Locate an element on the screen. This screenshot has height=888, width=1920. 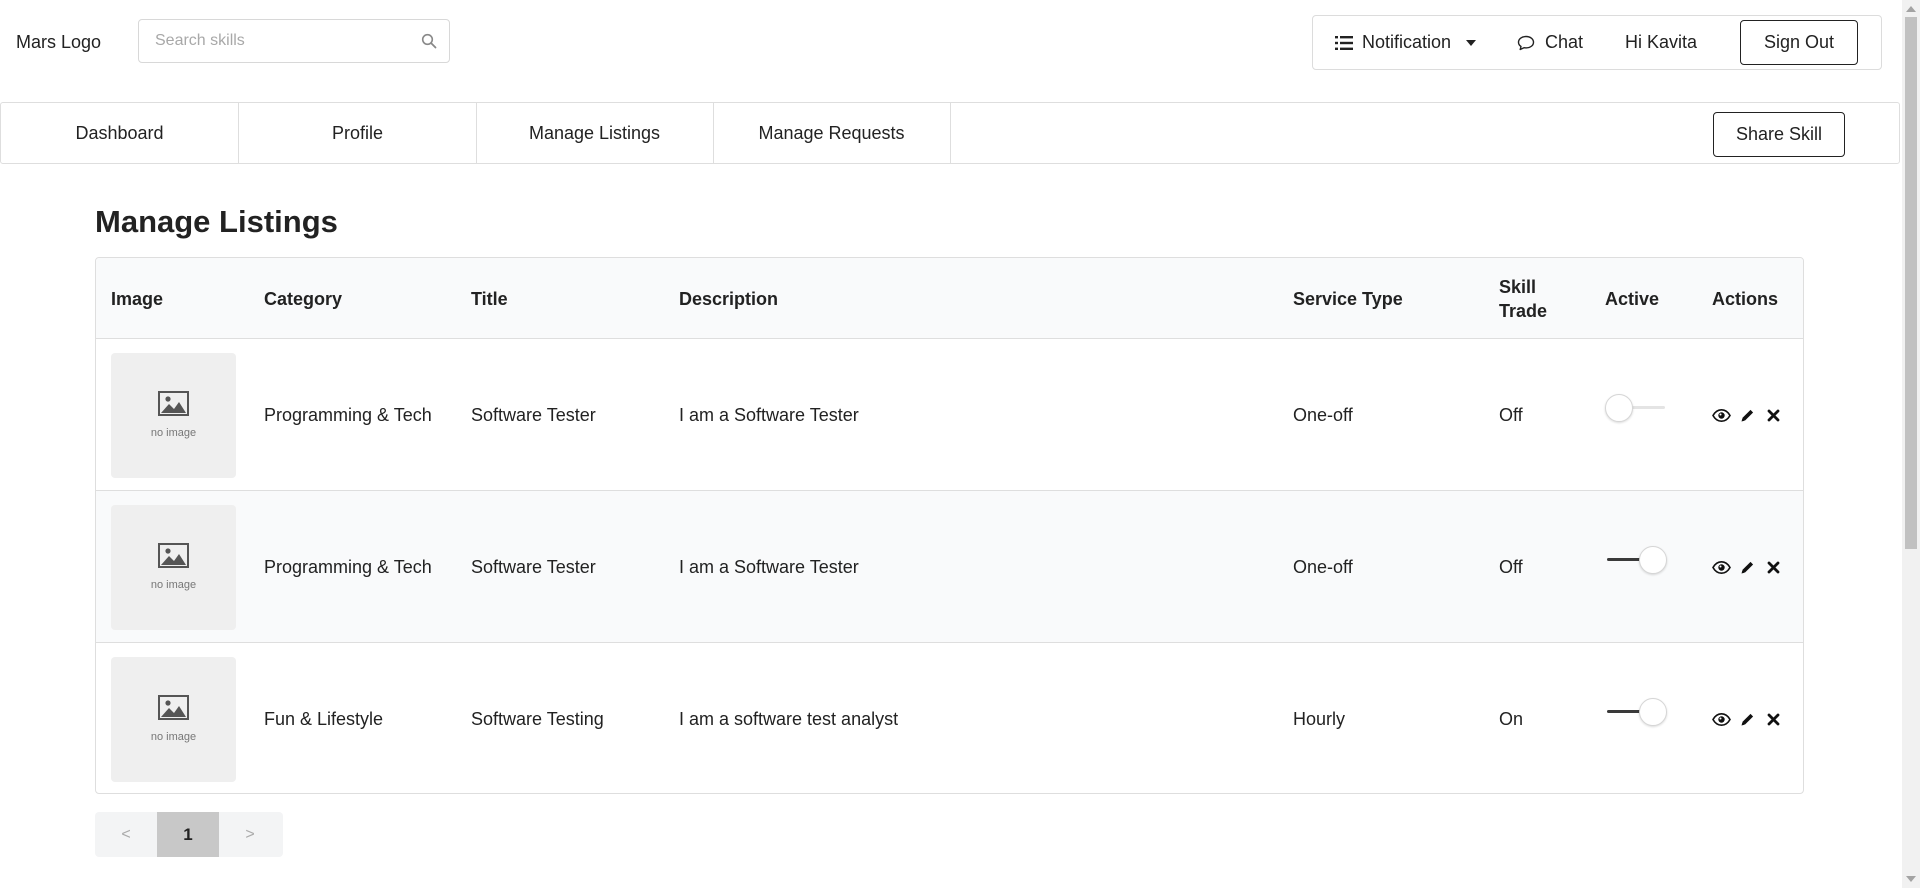
scroll-down-arrow-icon is located at coordinates (1911, 879).